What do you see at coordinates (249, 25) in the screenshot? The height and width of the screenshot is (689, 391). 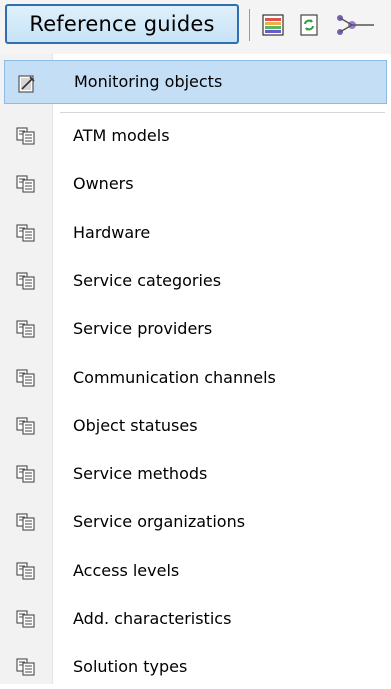 I see `toolbar-separator` at bounding box center [249, 25].